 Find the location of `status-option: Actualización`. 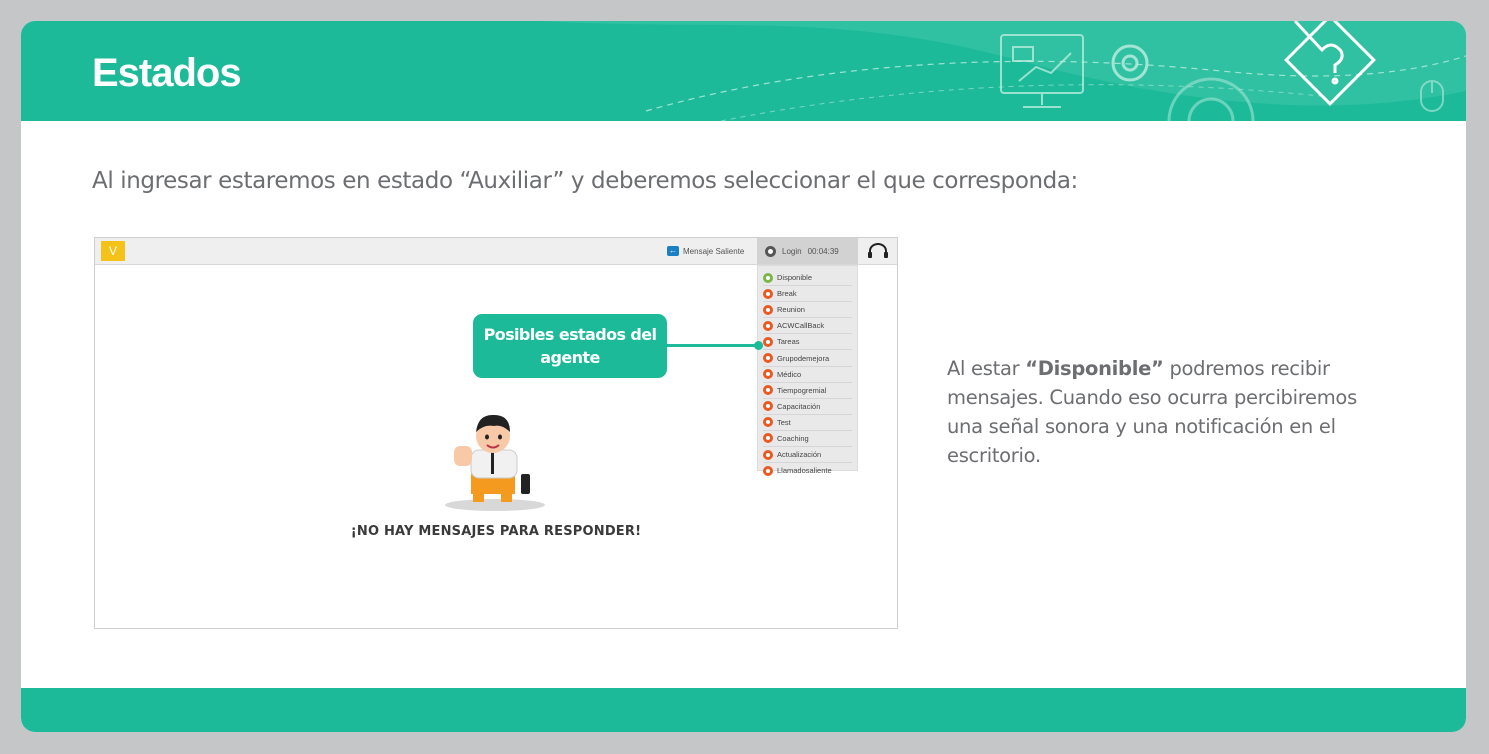

status-option: Actualización is located at coordinates (807, 455).